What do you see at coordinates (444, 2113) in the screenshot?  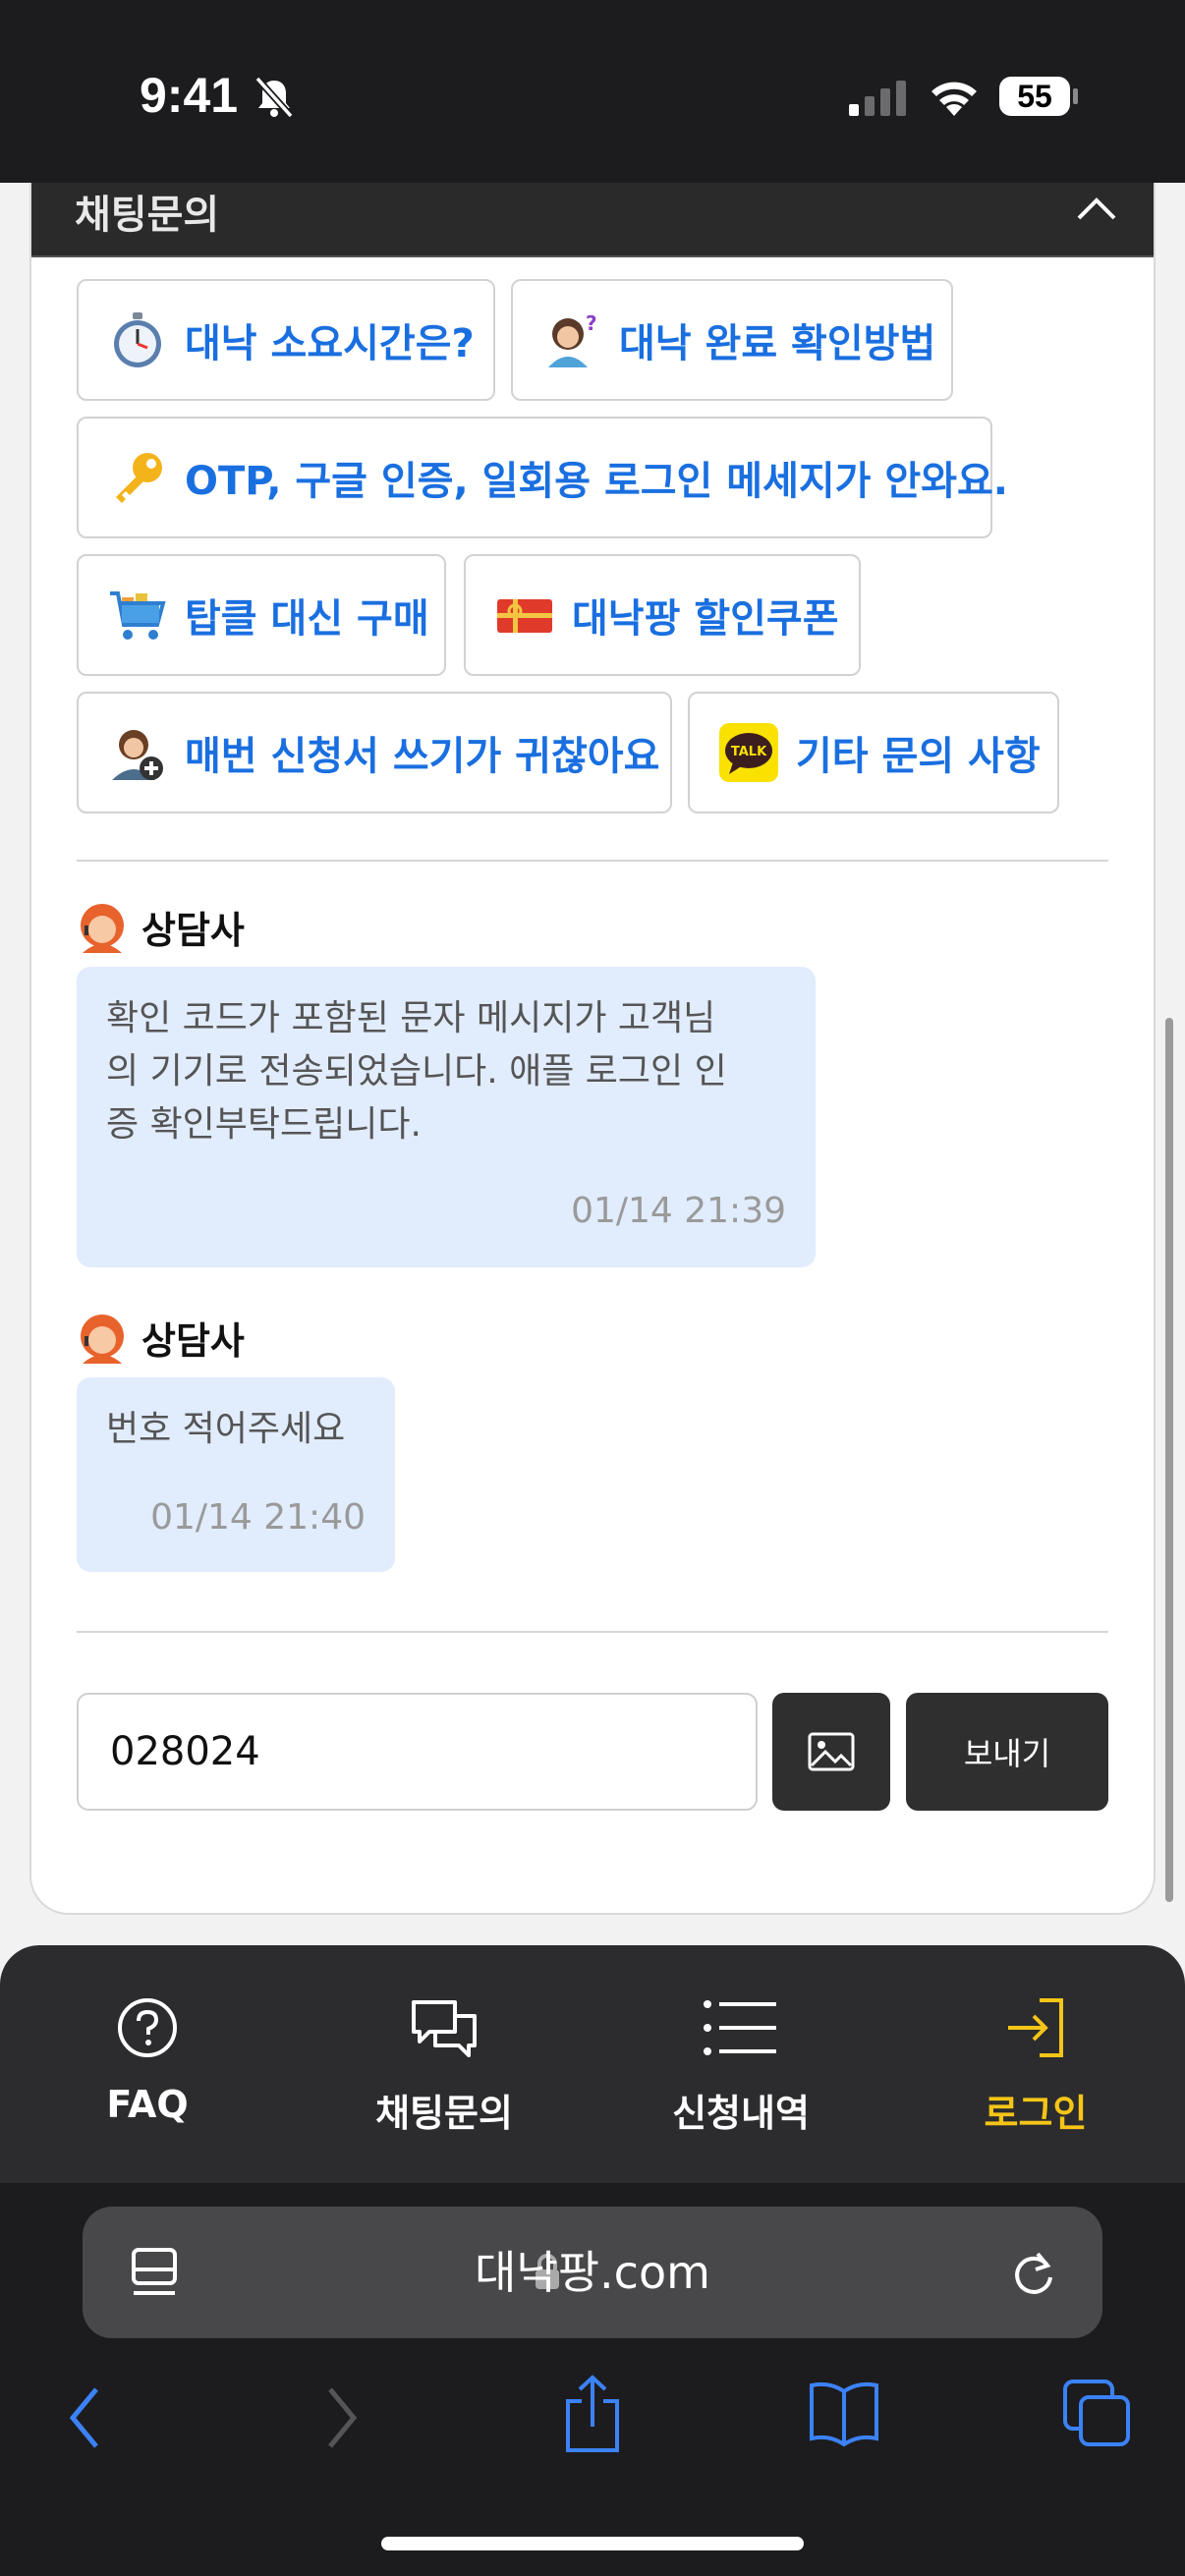 I see `nav-label: 채팅문의` at bounding box center [444, 2113].